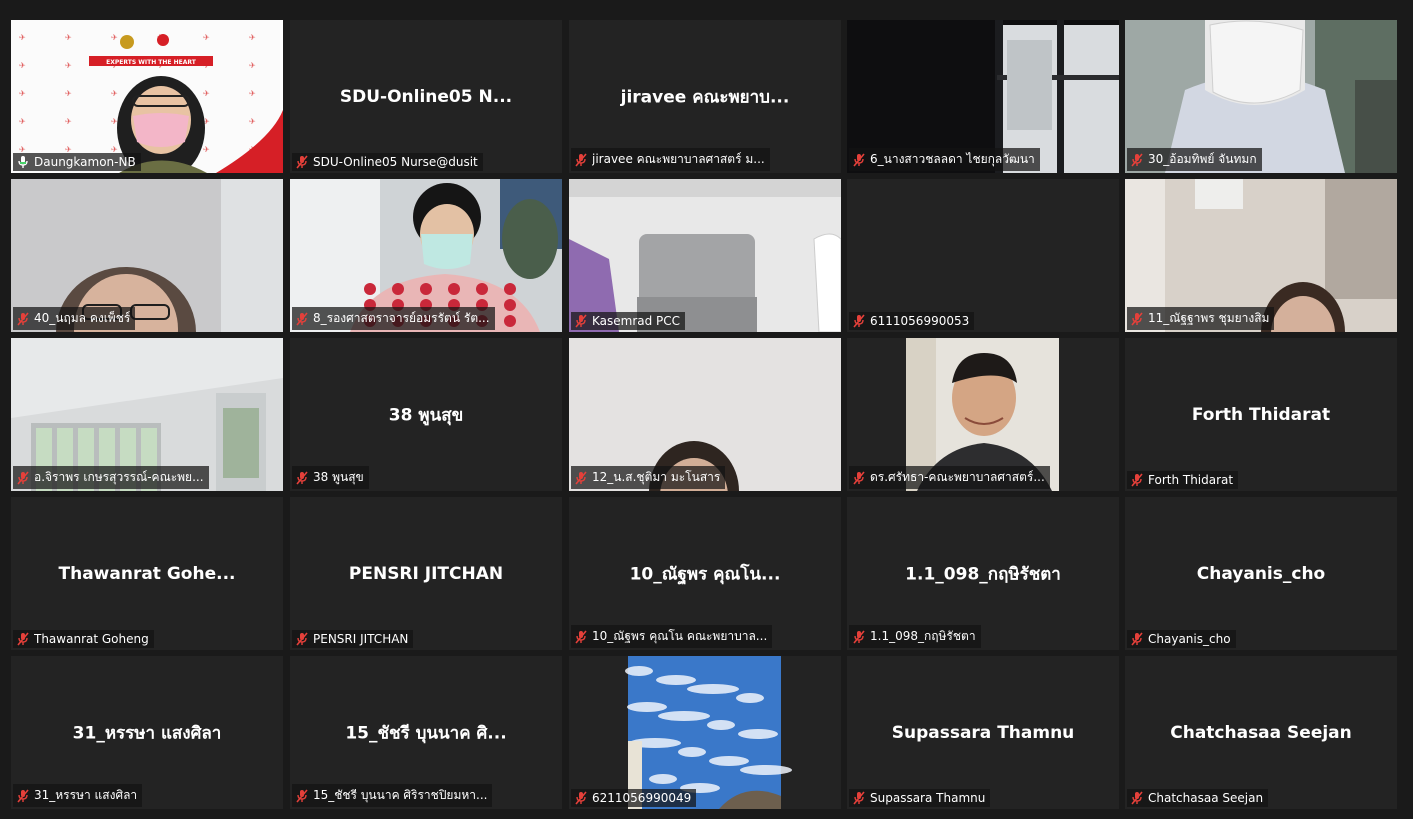 This screenshot has width=1413, height=819. Describe the element at coordinates (1261, 96) in the screenshot. I see `participant-tile: 30_อ้อมทิพย์ จันทมก` at that location.